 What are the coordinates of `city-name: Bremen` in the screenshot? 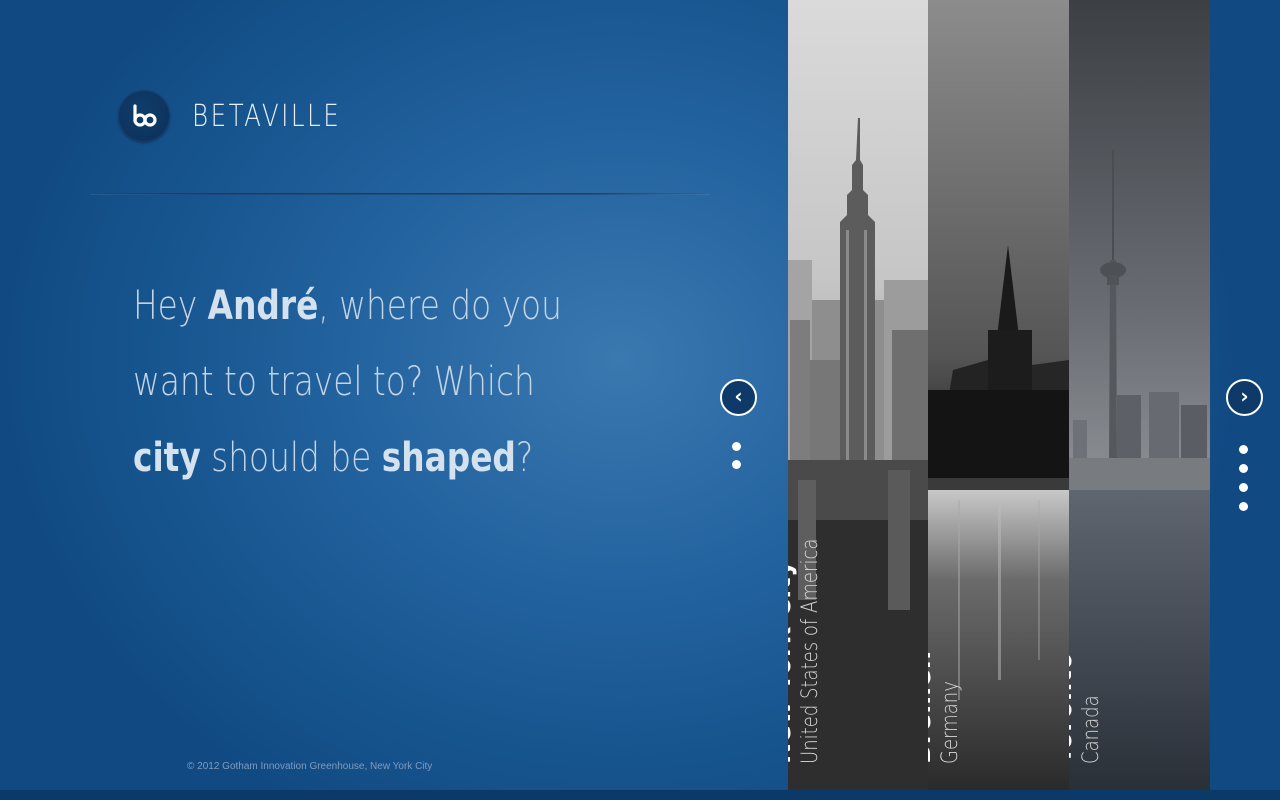 It's located at (933, 707).